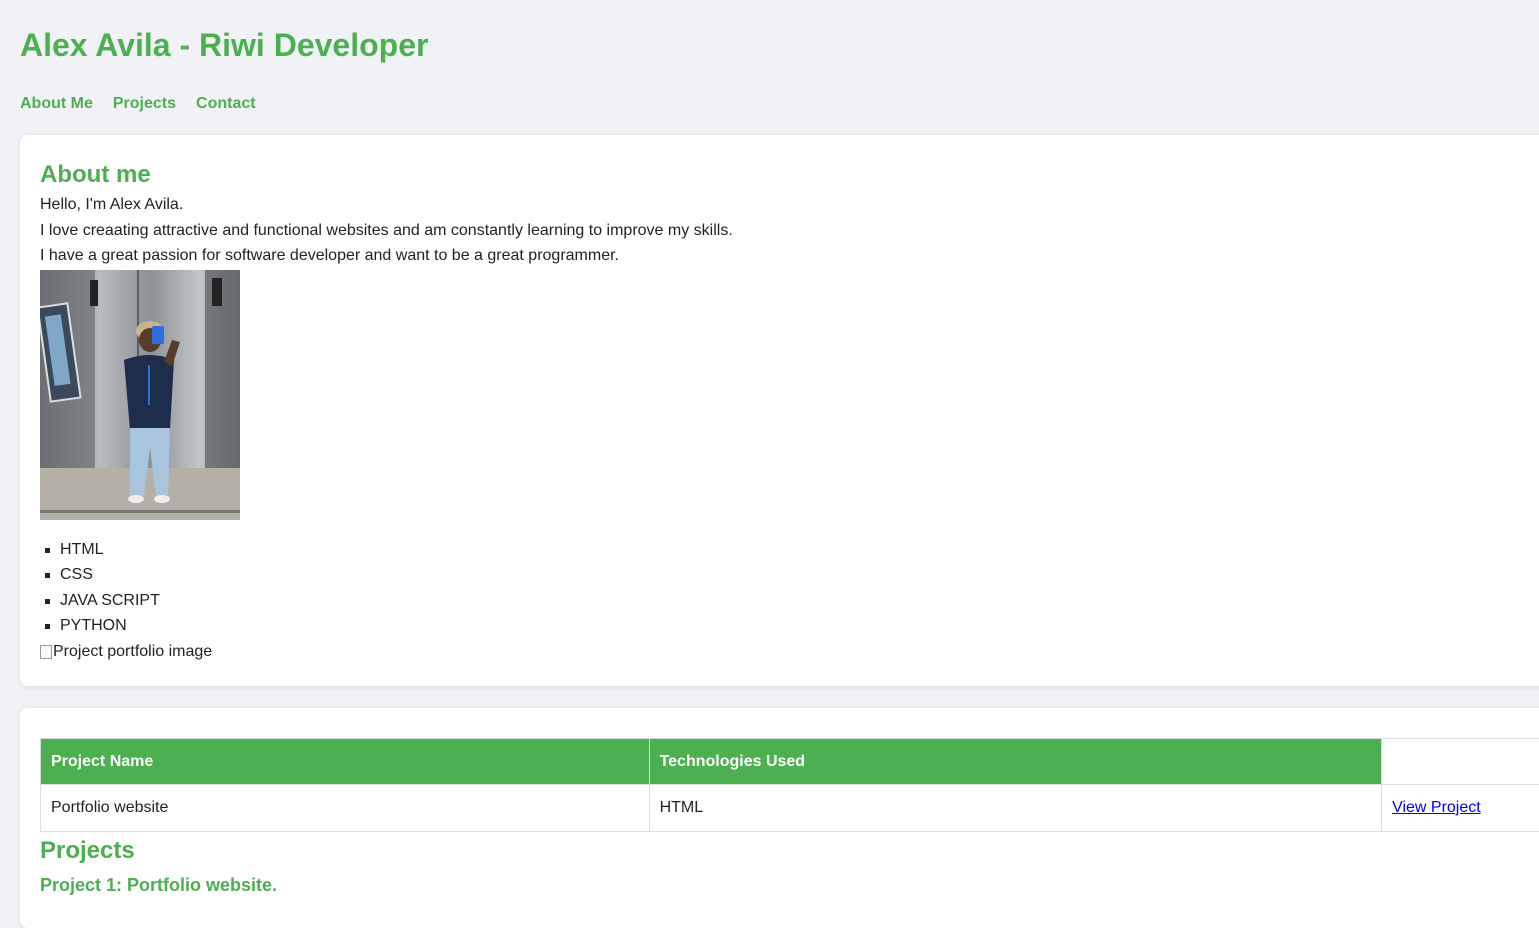  What do you see at coordinates (56, 104) in the screenshot?
I see `nav-link-about-me: About Me` at bounding box center [56, 104].